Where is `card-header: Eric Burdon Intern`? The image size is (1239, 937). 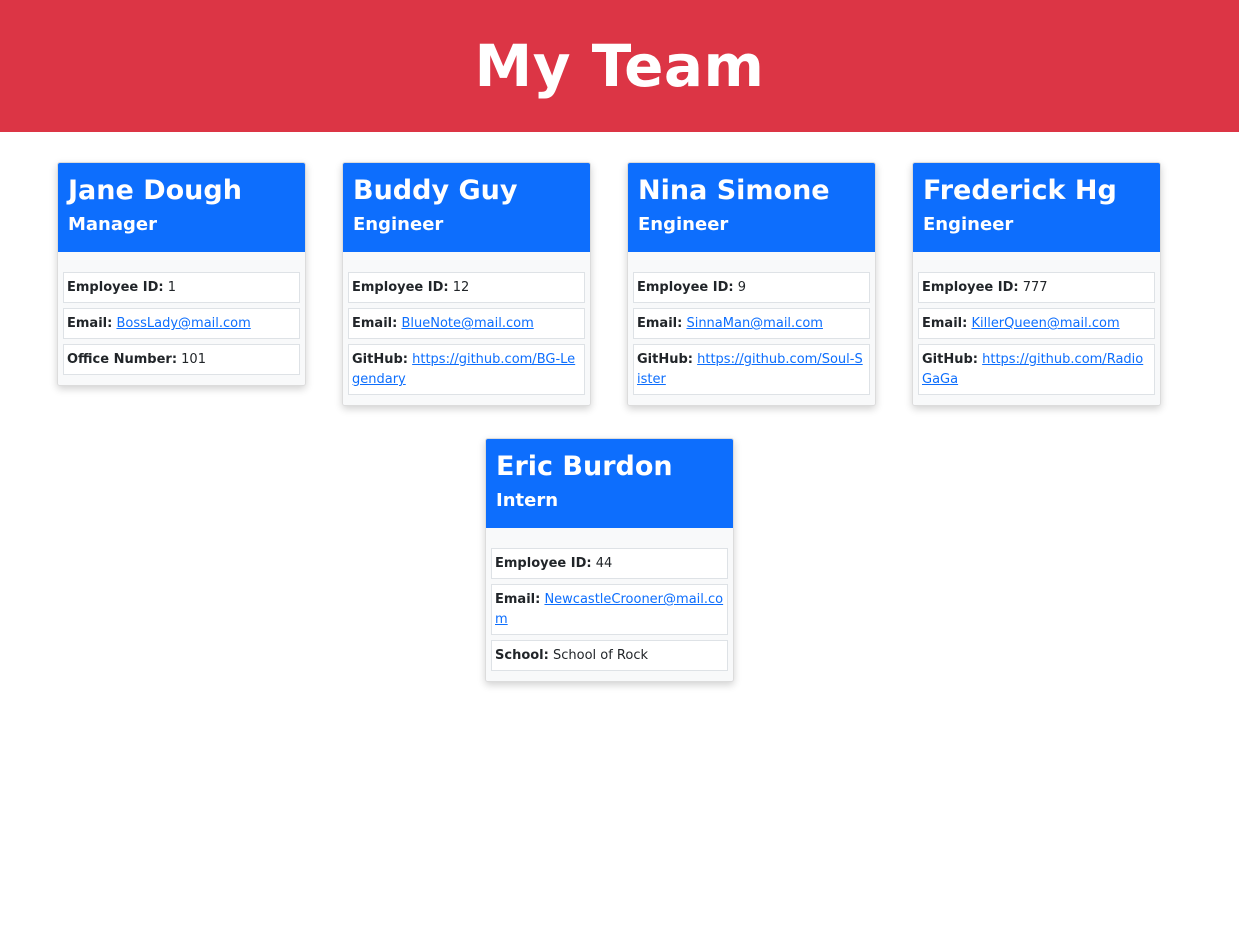
card-header: Eric Burdon Intern is located at coordinates (609, 483).